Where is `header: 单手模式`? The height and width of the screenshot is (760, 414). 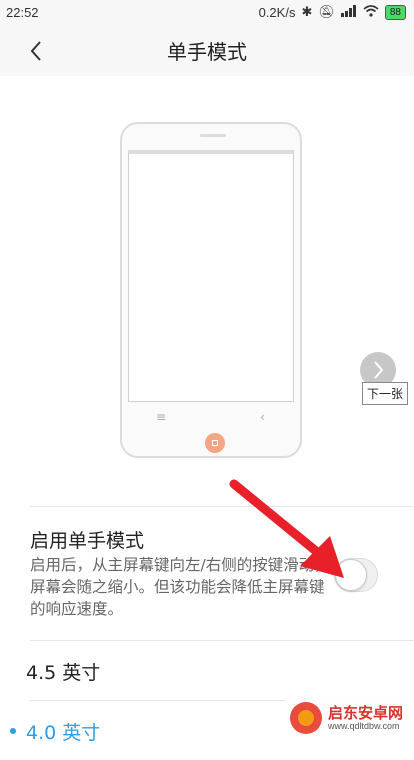
header: 单手模式 is located at coordinates (207, 51).